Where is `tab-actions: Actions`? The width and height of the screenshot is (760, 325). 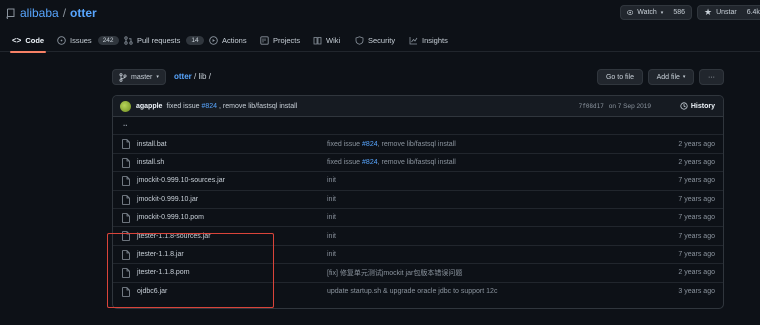
tab-actions: Actions is located at coordinates (228, 41).